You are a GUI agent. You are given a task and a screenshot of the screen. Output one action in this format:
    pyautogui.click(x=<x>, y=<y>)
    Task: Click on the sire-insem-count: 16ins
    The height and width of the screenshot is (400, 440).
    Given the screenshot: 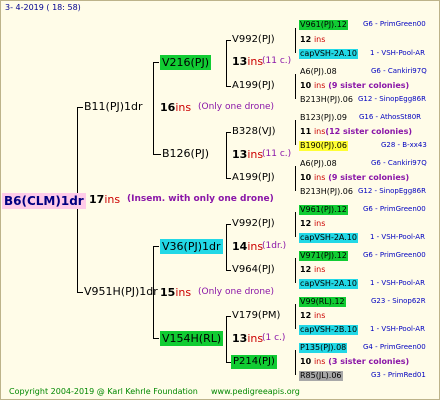 What is the action you would take?
    pyautogui.click(x=176, y=107)
    